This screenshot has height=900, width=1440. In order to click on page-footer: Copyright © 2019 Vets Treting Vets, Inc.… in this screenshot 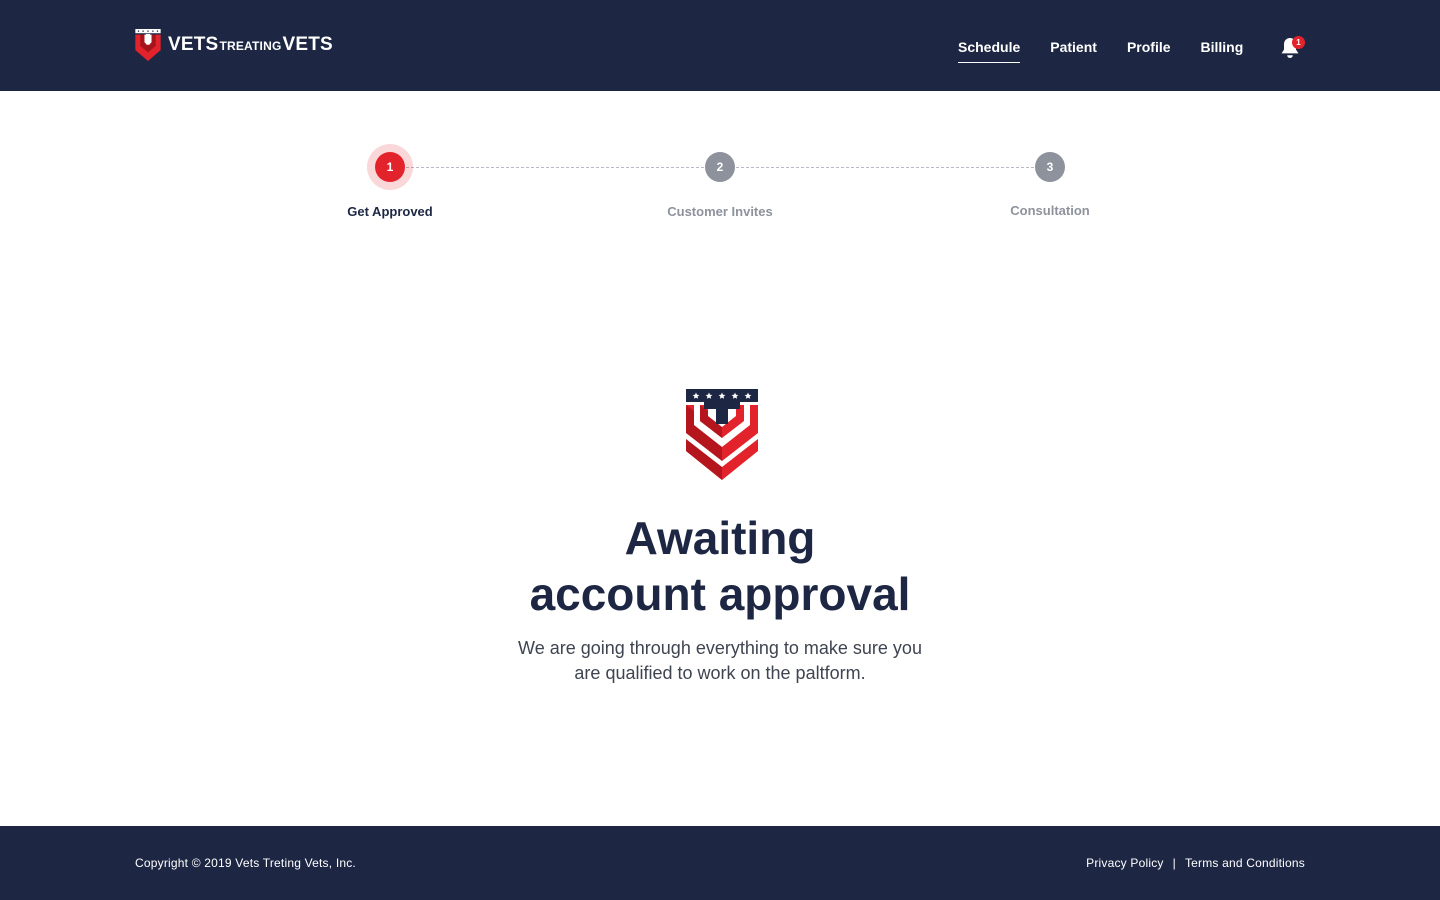, I will do `click(720, 863)`.